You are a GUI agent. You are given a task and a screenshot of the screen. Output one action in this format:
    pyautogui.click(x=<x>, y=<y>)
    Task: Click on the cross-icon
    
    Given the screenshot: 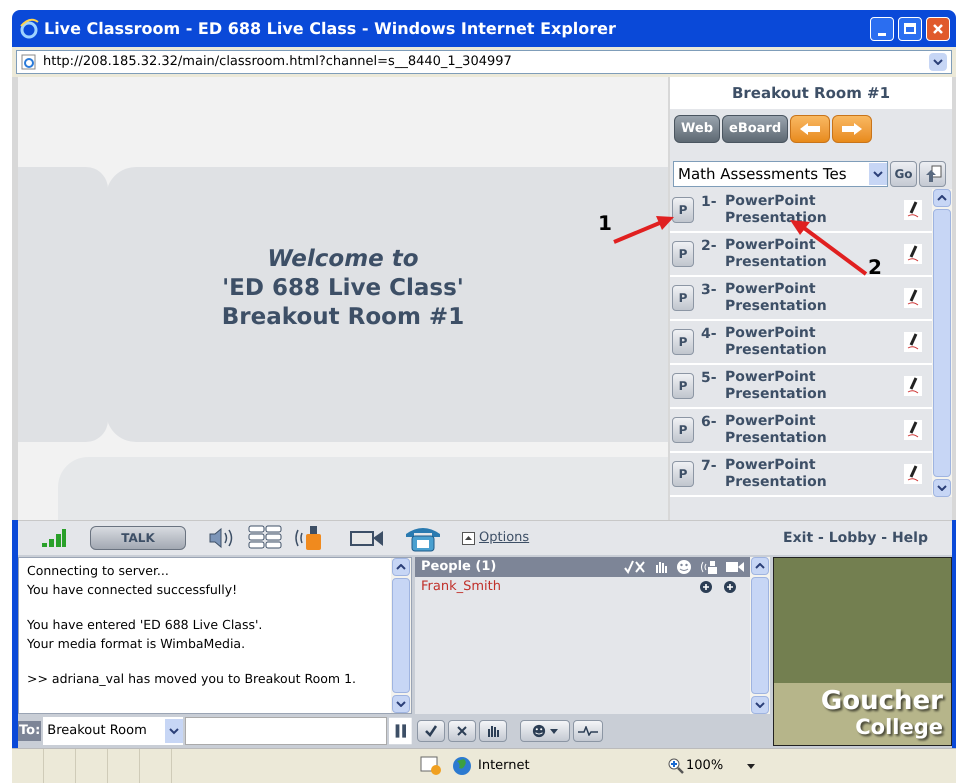 What is the action you would take?
    pyautogui.click(x=462, y=731)
    